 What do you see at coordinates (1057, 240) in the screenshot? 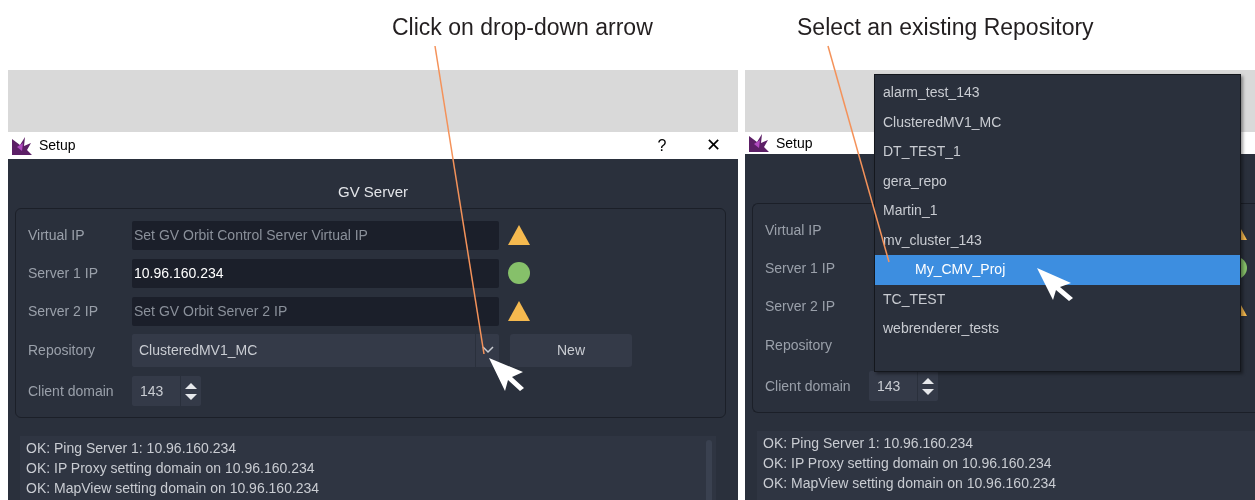
I see `dropdown-option: mv_cluster_143` at bounding box center [1057, 240].